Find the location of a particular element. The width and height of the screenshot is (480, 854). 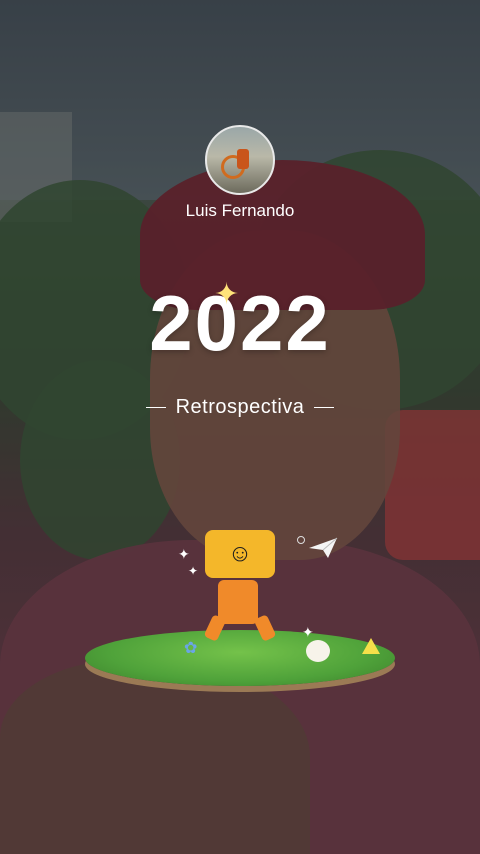

username: Luis Fernando is located at coordinates (240, 210).